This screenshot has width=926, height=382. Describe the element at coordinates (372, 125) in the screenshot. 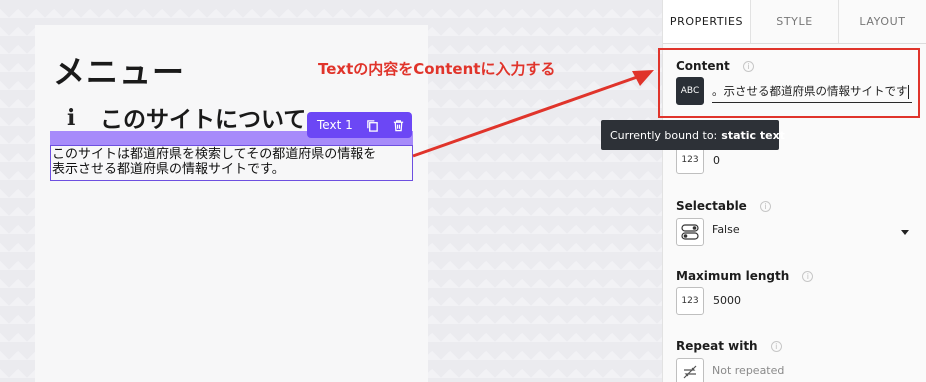

I see `copy-icon` at that location.